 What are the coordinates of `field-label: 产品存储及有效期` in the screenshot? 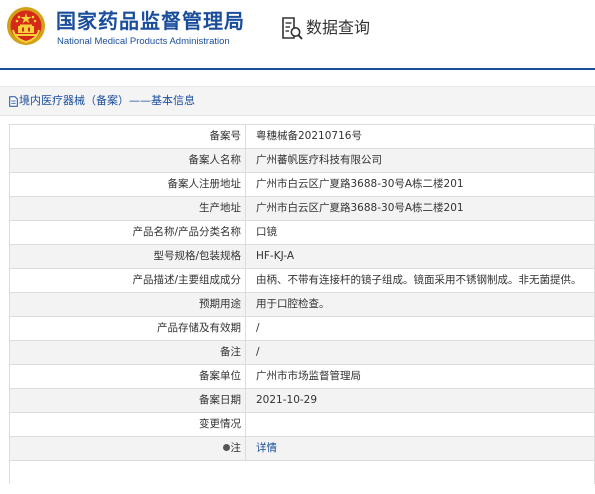 It's located at (128, 328).